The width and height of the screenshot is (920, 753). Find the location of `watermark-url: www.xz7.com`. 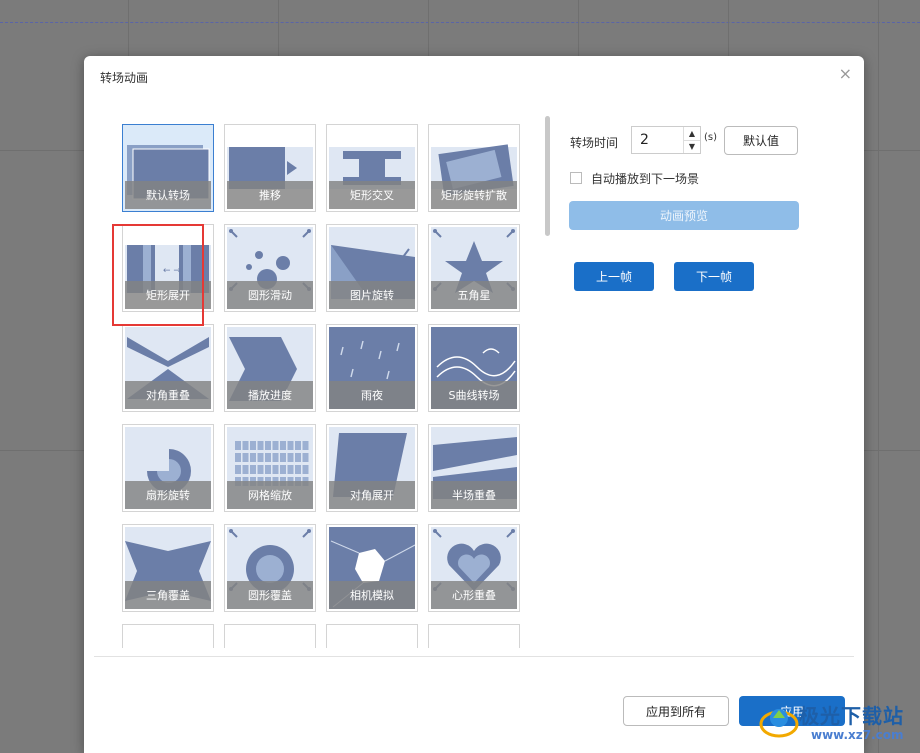

watermark-url: www.xz7.com is located at coordinates (857, 735).